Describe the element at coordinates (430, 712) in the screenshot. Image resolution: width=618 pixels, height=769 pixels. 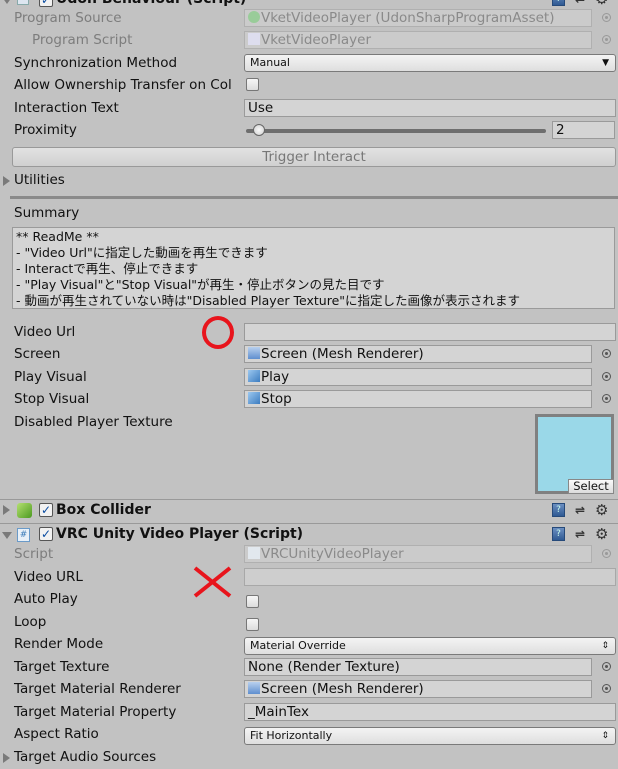
I see `target-material-property-input: _MainTex` at that location.